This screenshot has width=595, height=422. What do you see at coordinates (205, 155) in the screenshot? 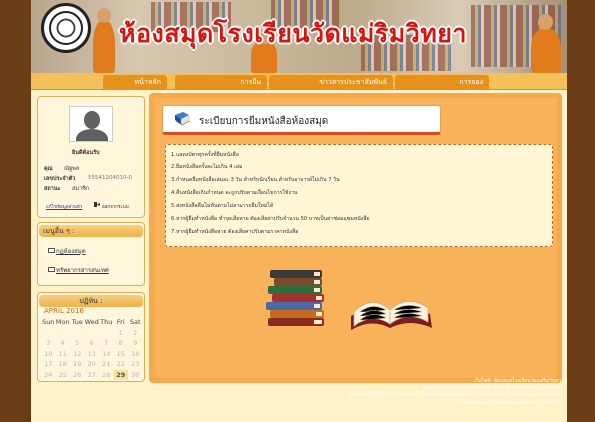
I see `rule-item: 1.แสดงบัตรทุกครั้งที่ยืมหนังสือ` at bounding box center [205, 155].